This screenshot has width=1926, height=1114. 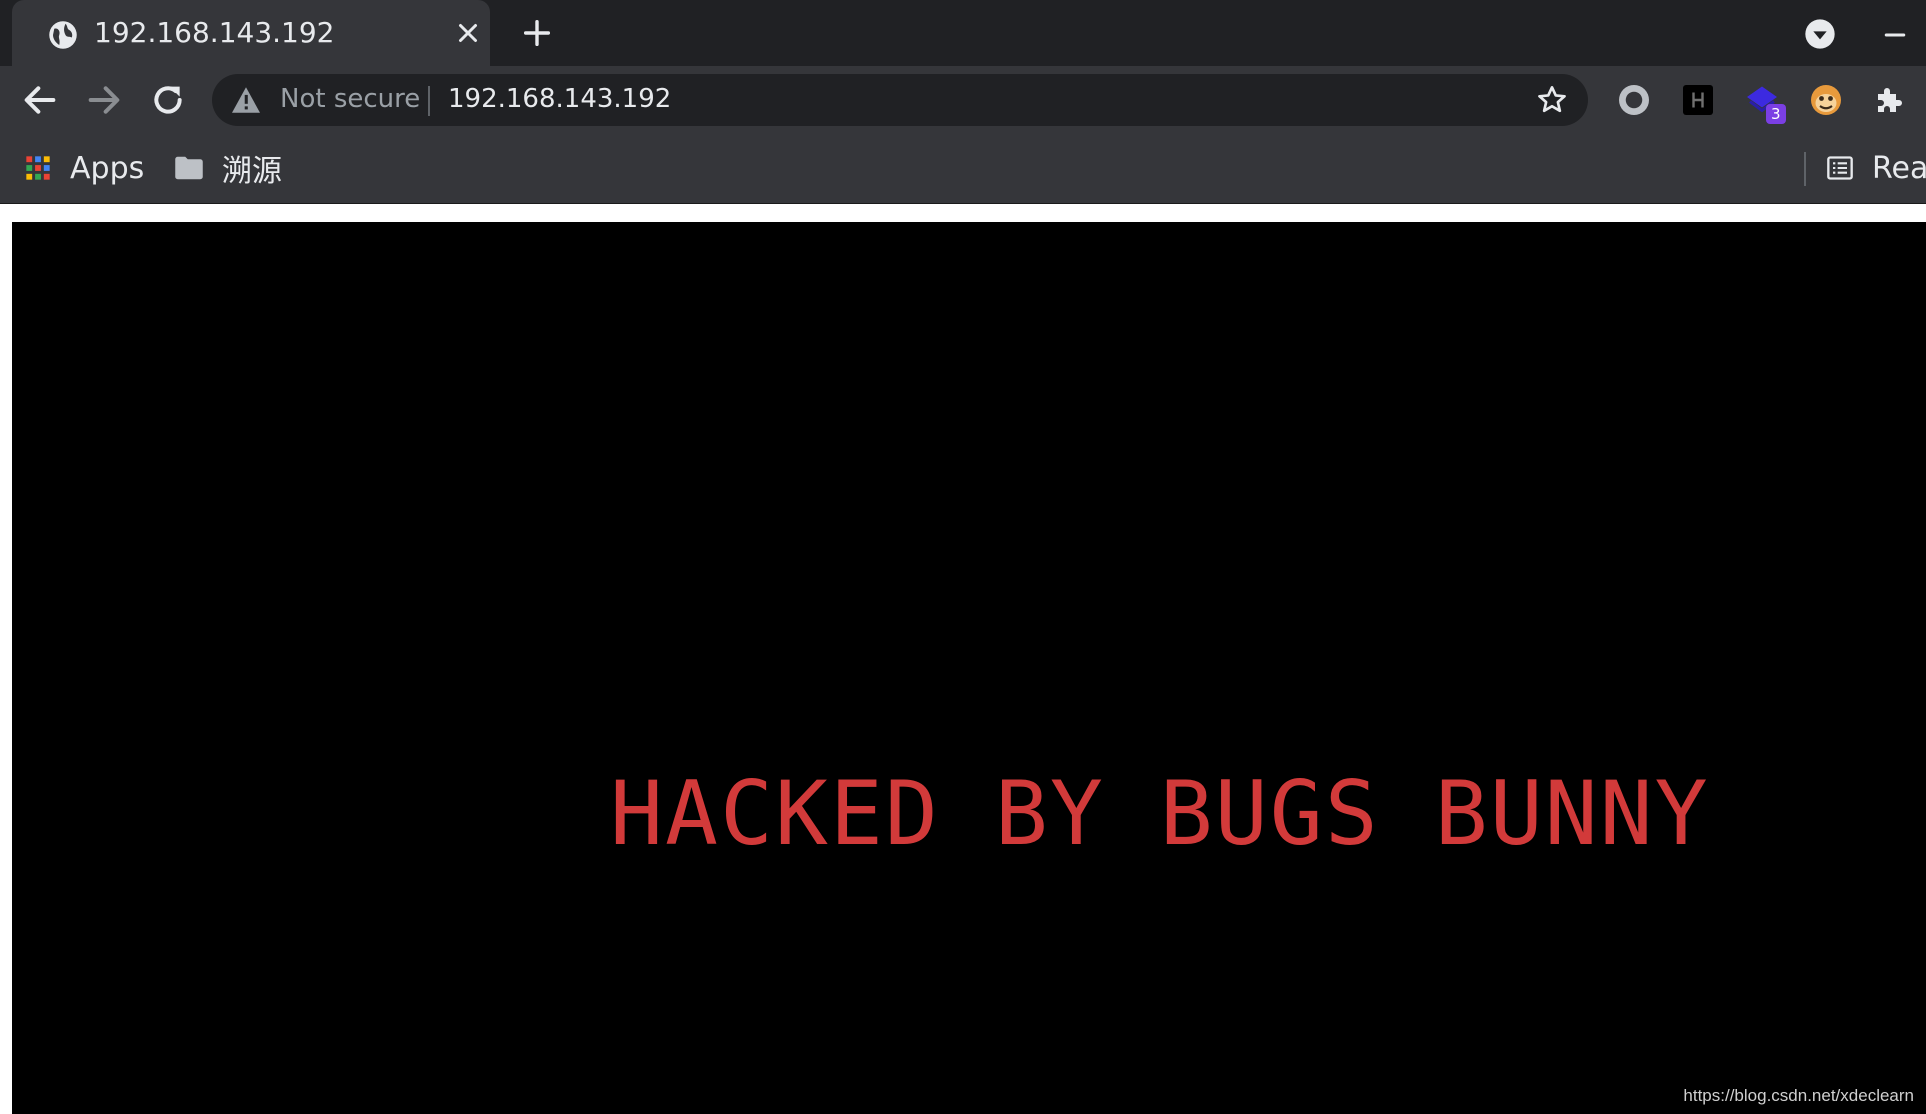 What do you see at coordinates (900, 100) in the screenshot?
I see `address-bar: Not secure 192.168.143.192` at bounding box center [900, 100].